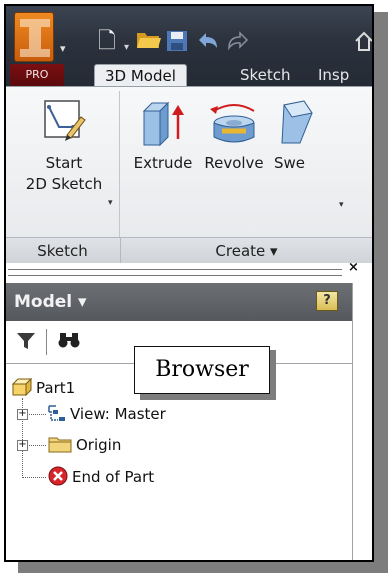 The width and height of the screenshot is (392, 575). What do you see at coordinates (107, 42) in the screenshot?
I see `new-document-icon: 🗋` at bounding box center [107, 42].